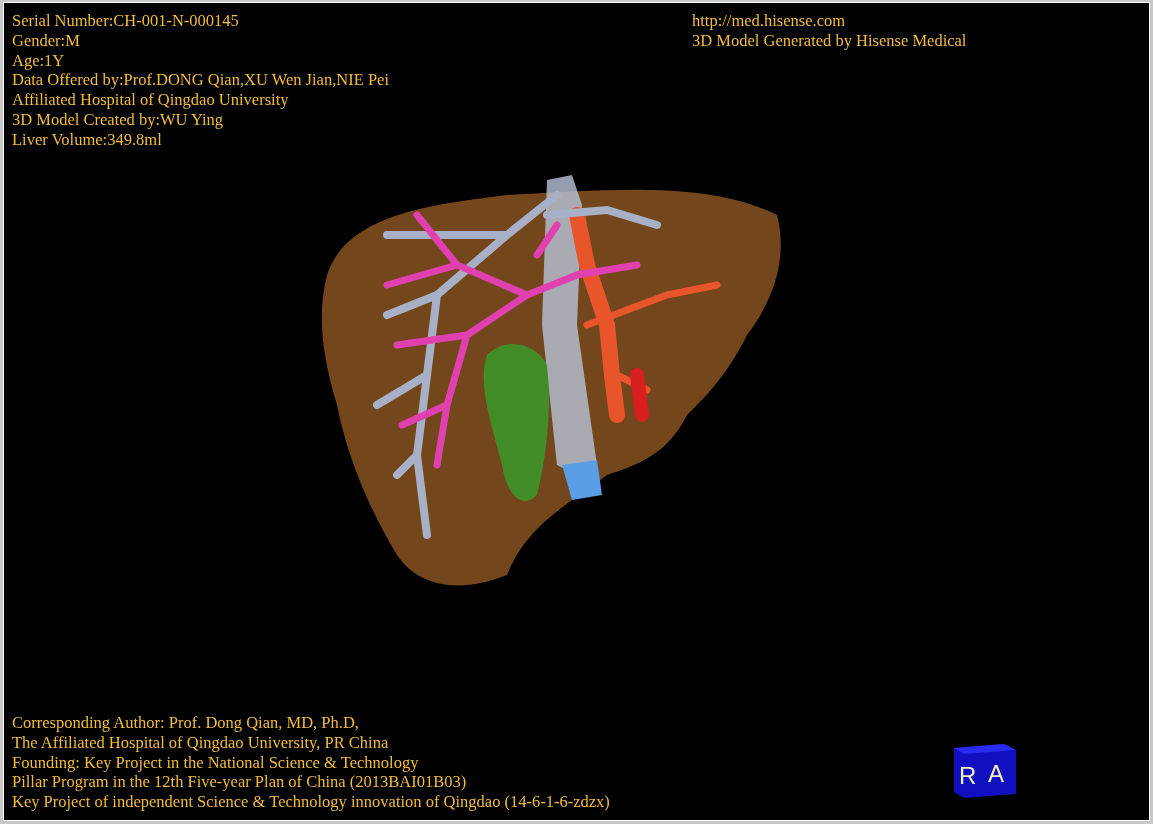 The height and width of the screenshot is (824, 1153). I want to click on patient-info-line: Liver Volume:349.8ml, so click(87, 139).